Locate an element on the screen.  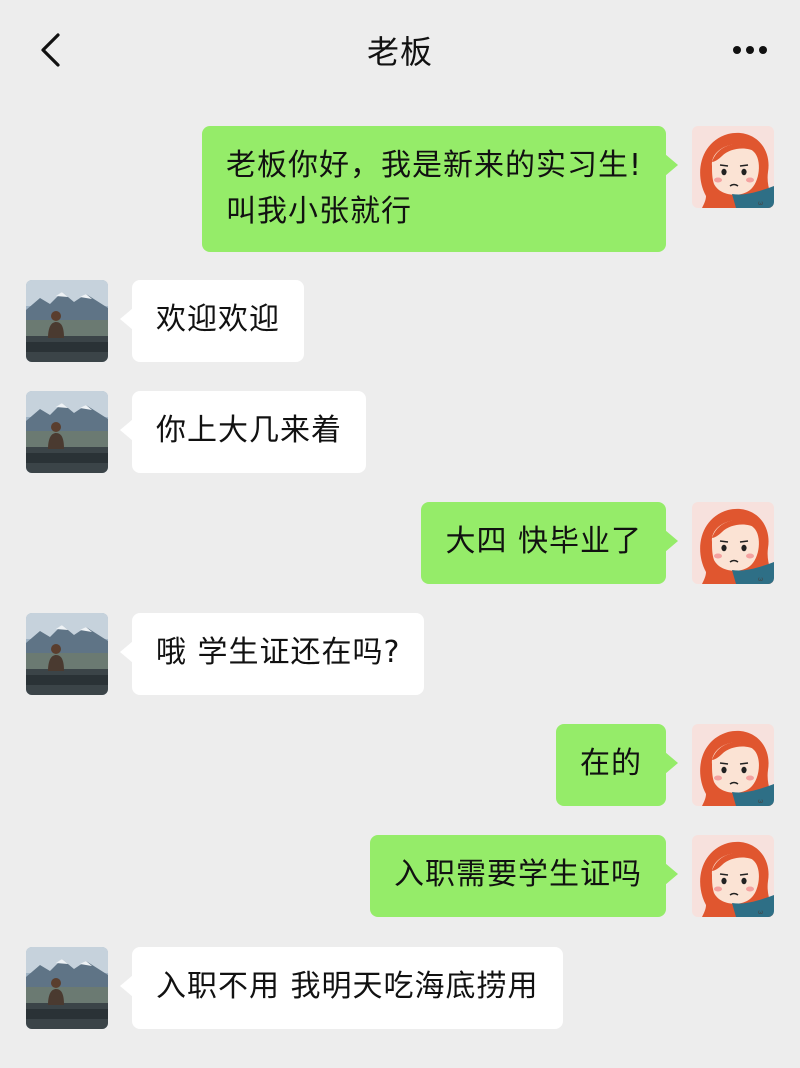
message-row-received: 欢迎欢迎 is located at coordinates (165, 321).